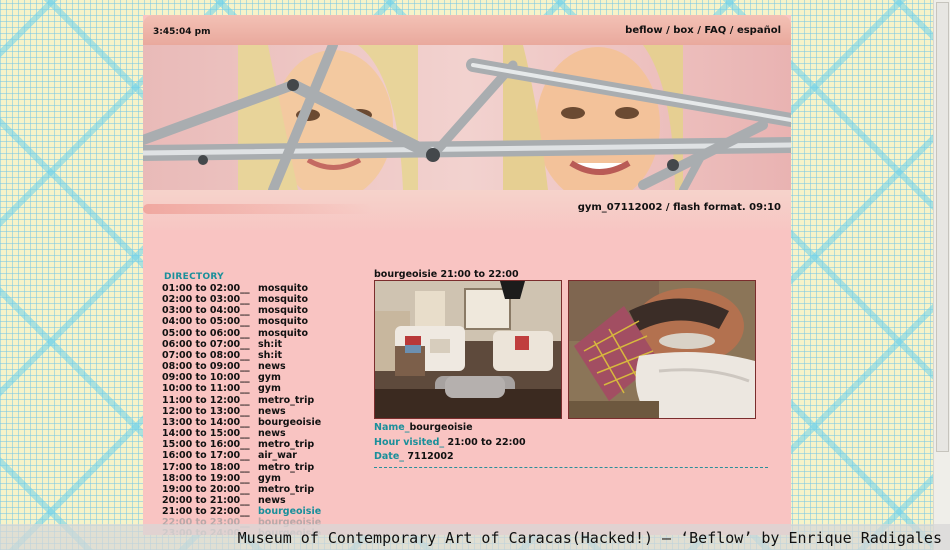  What do you see at coordinates (206, 367) in the screenshot?
I see `directory-item-time: 08:00 to 09:00__` at bounding box center [206, 367].